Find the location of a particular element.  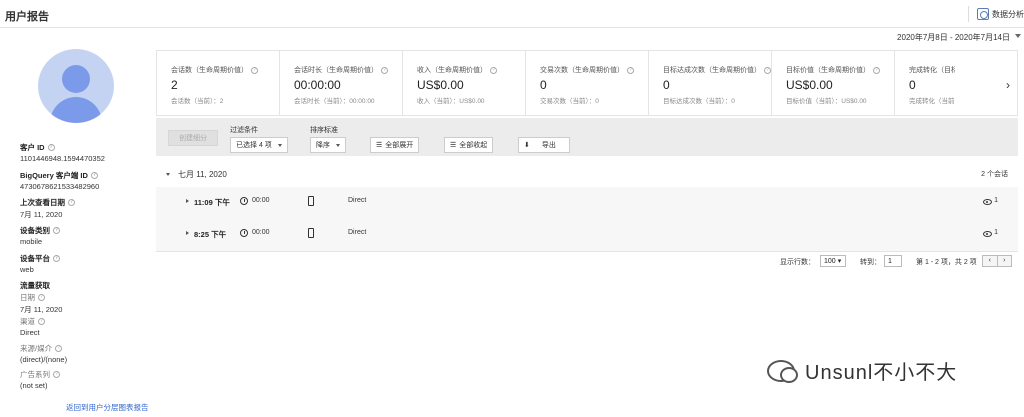

field-label: 客户 ID is located at coordinates (32, 147).